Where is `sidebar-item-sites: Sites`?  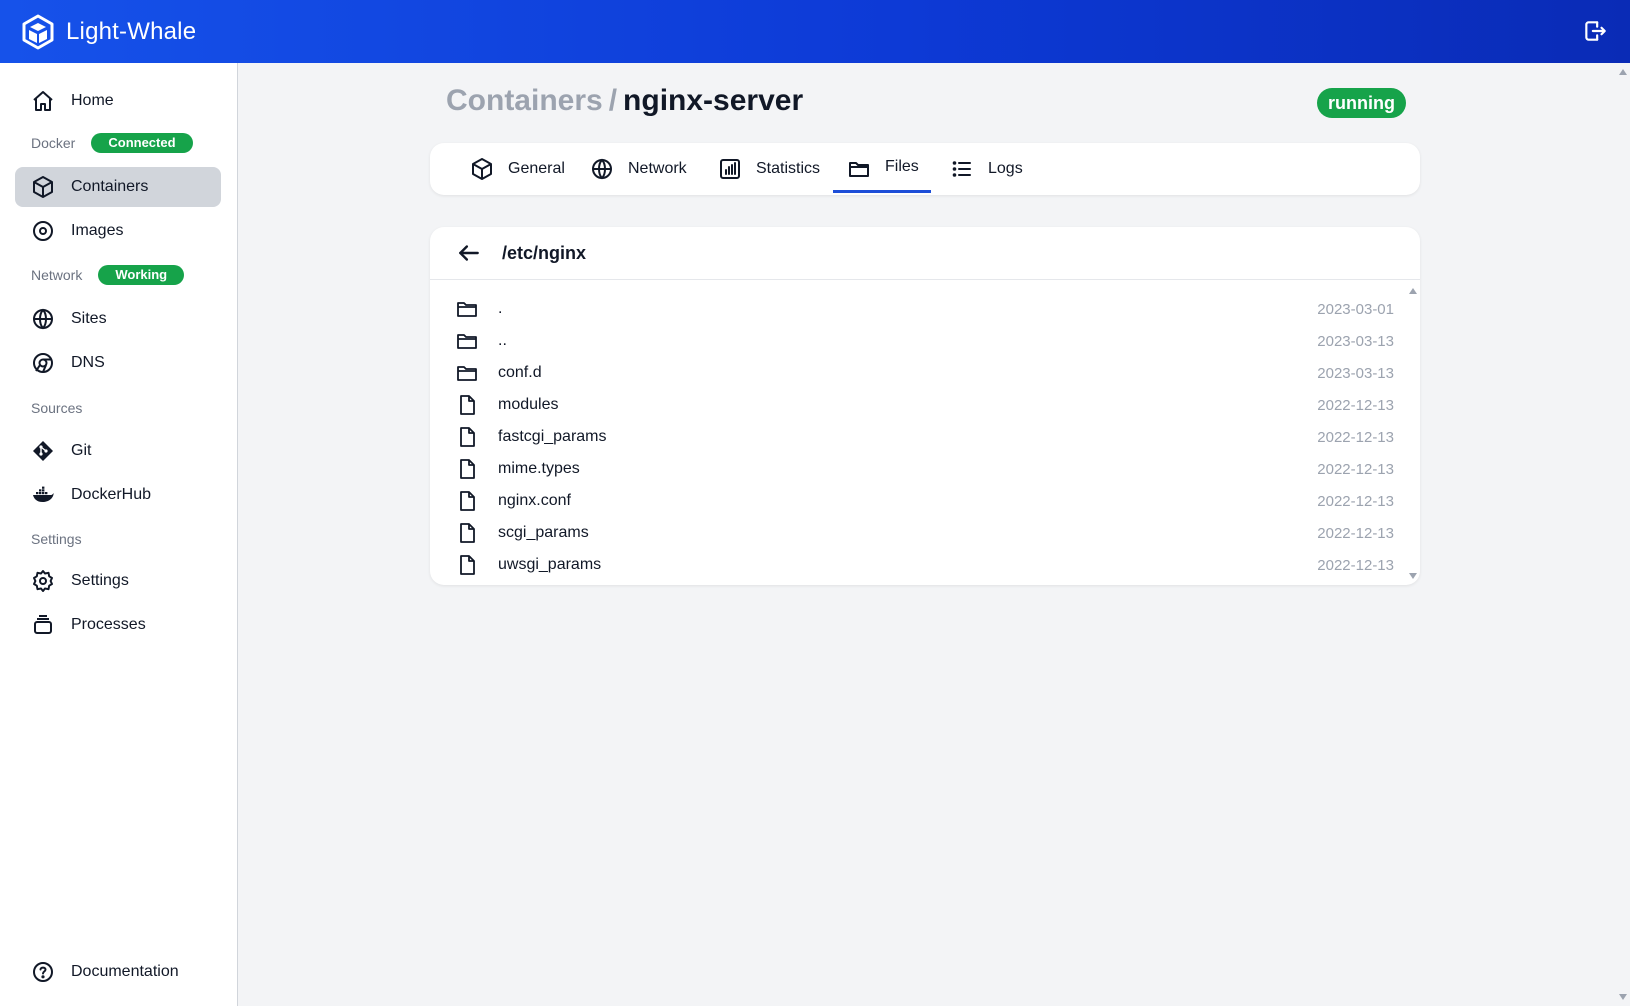 sidebar-item-sites: Sites is located at coordinates (118, 319).